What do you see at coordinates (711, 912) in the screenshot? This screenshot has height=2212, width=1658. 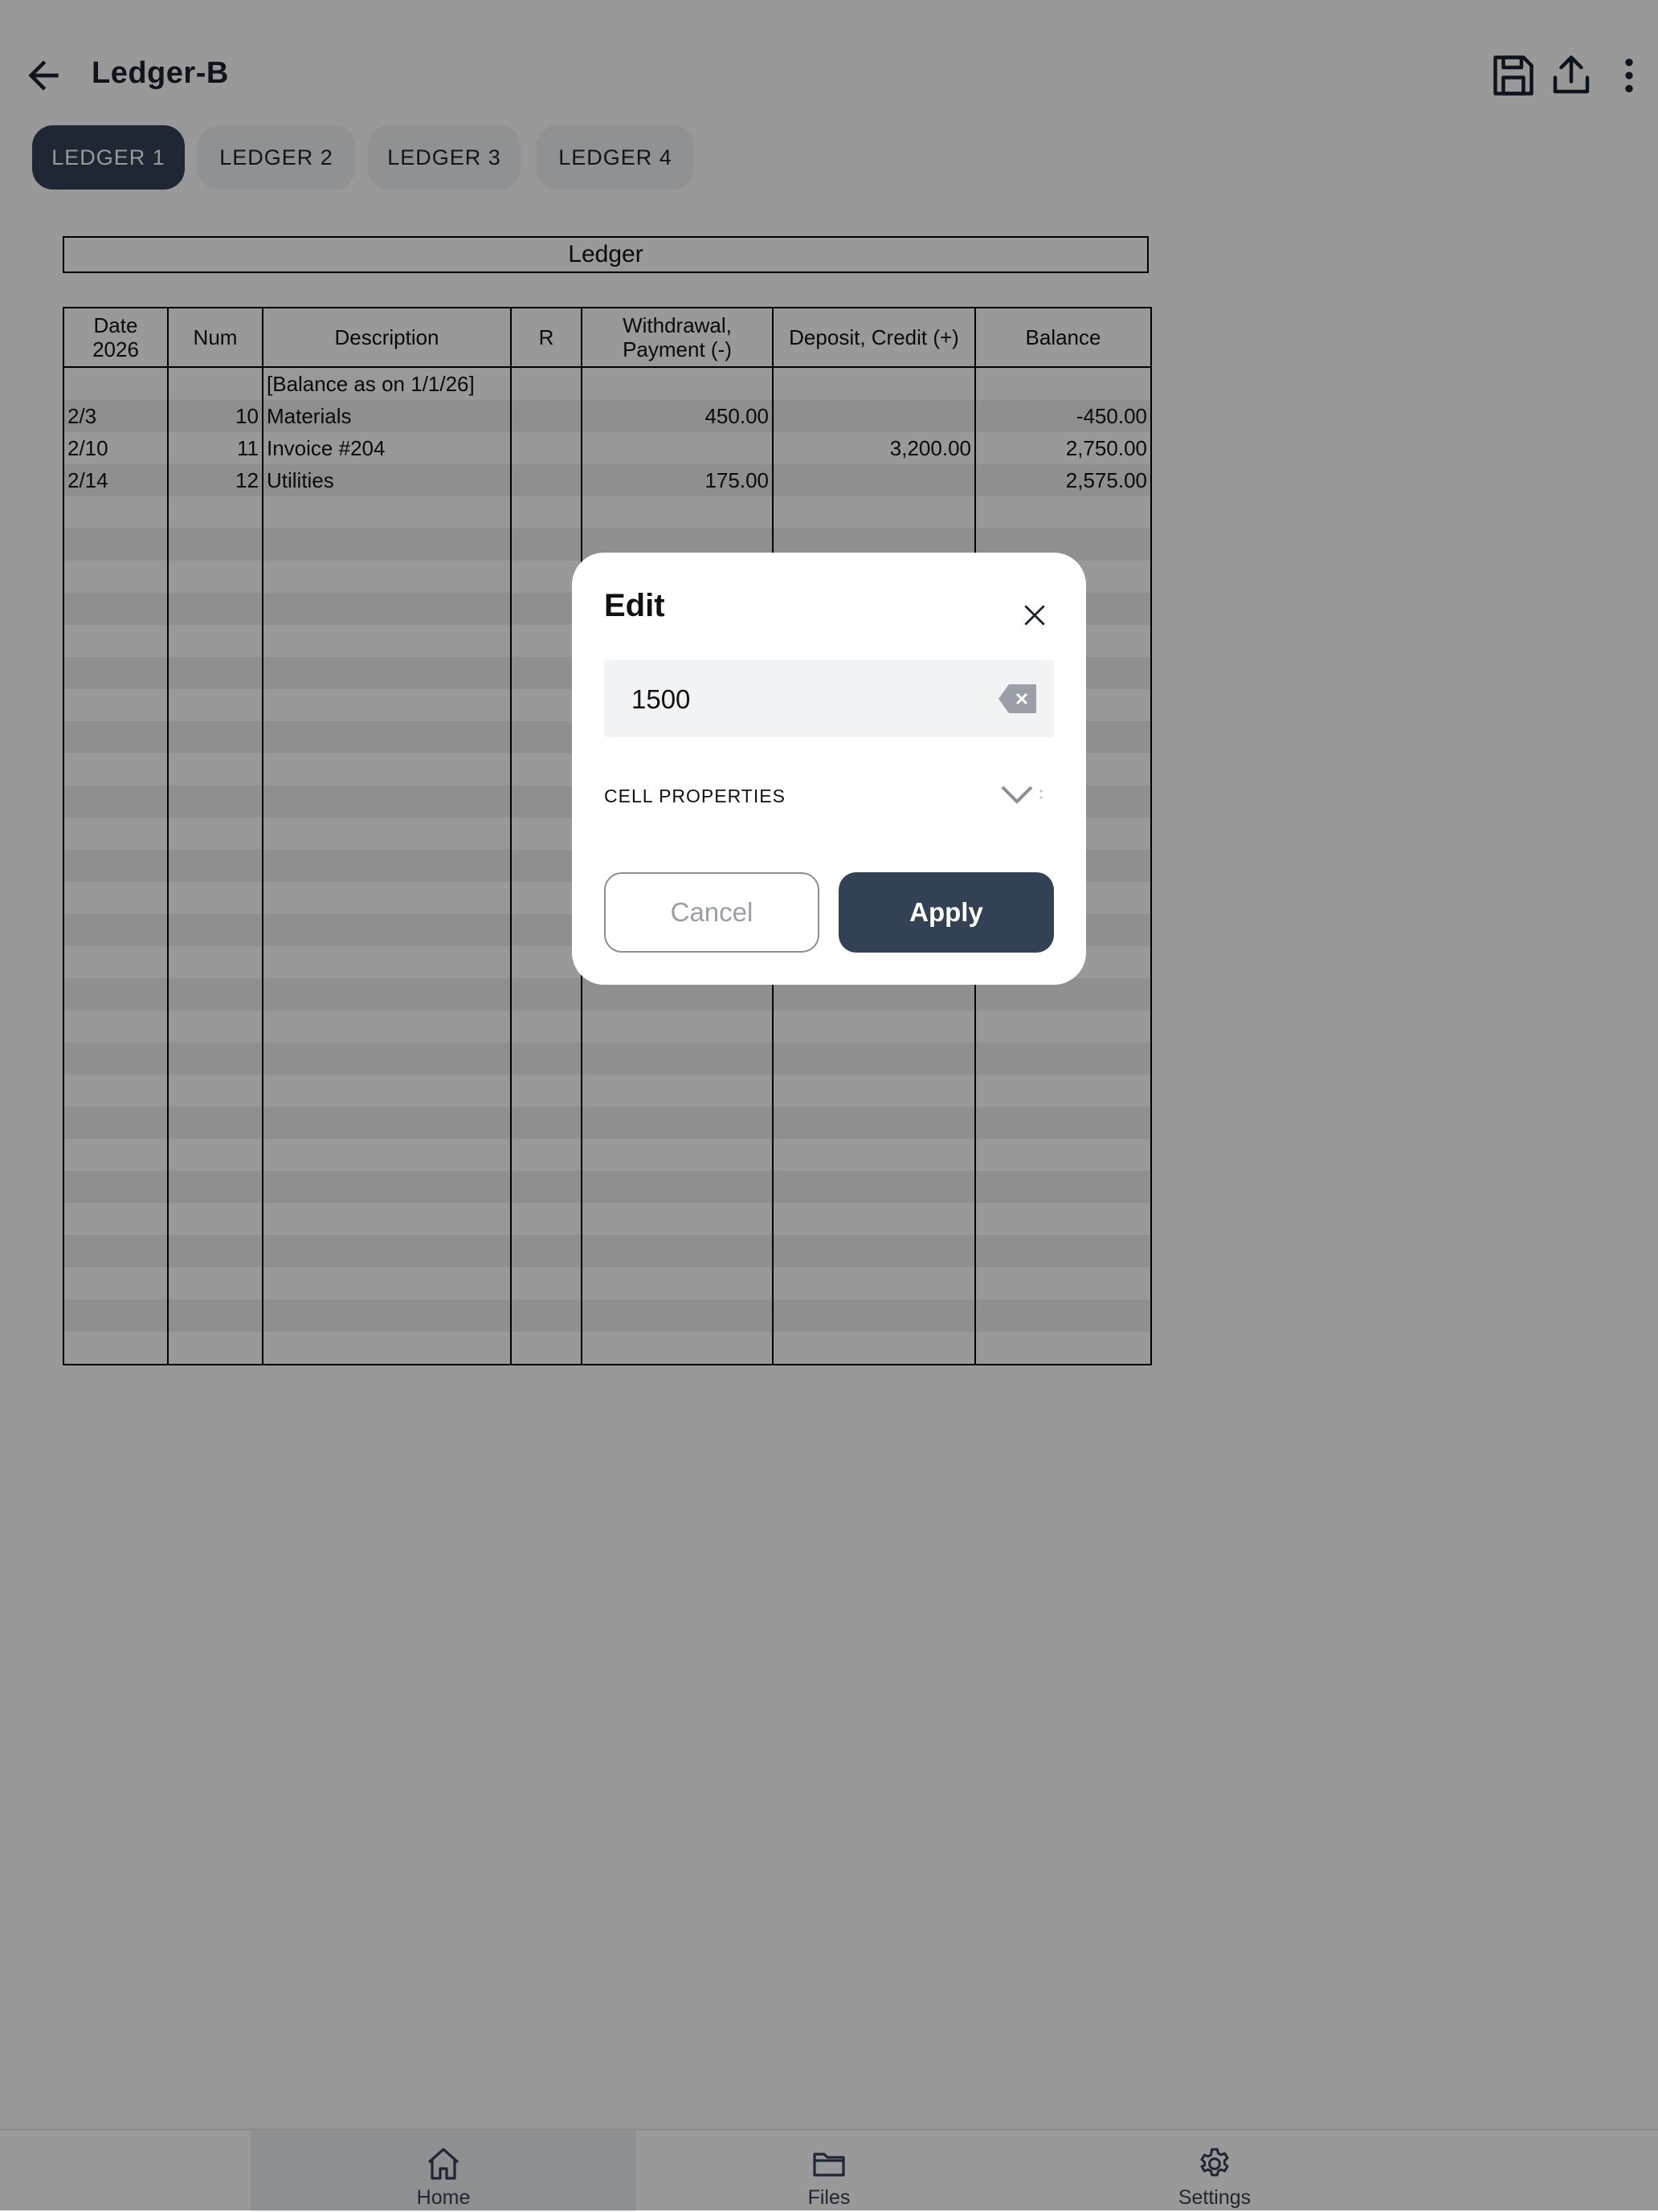 I see `cancel-button: Cancel` at bounding box center [711, 912].